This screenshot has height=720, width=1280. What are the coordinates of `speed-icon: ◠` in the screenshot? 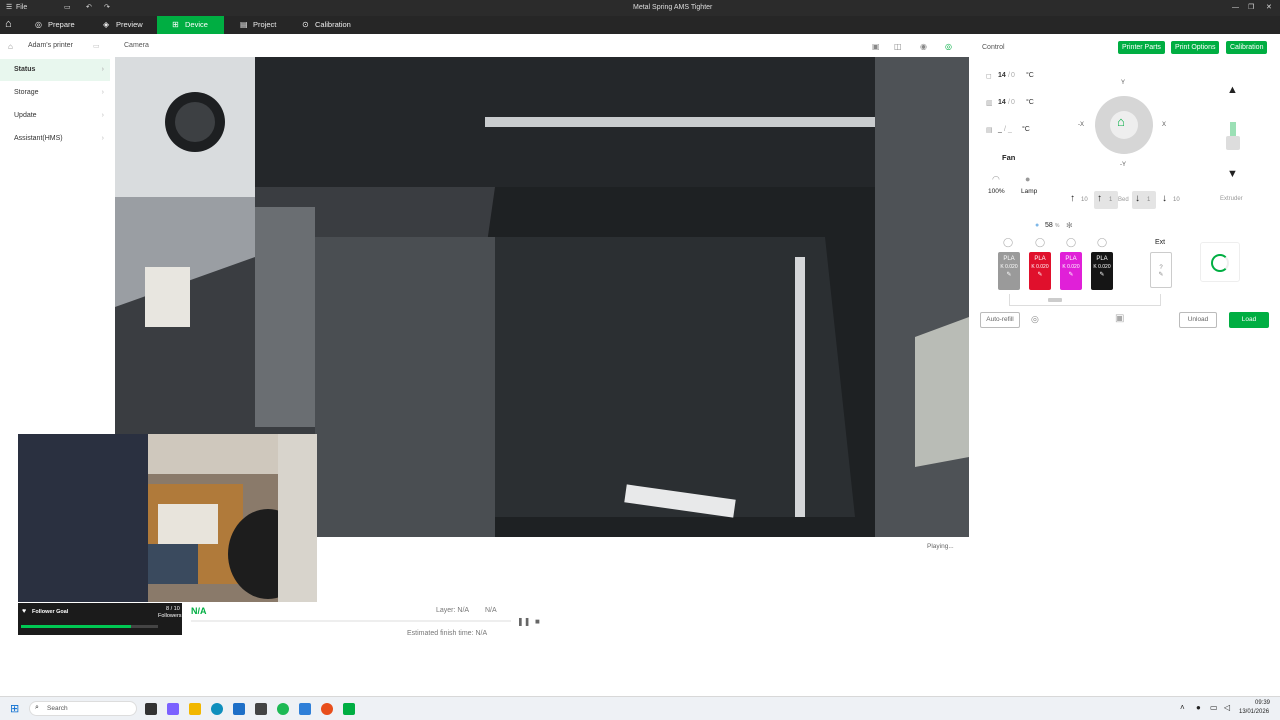 It's located at (996, 179).